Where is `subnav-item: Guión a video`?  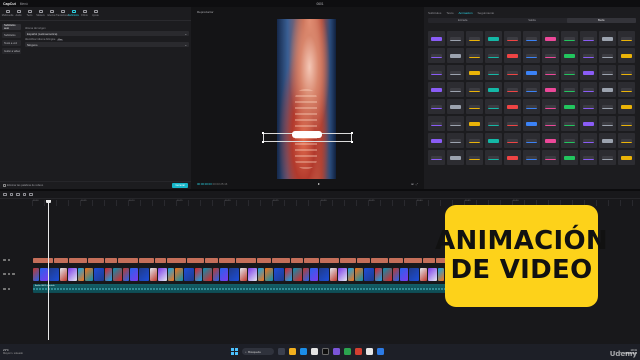 subnav-item: Guión a video is located at coordinates (11, 51).